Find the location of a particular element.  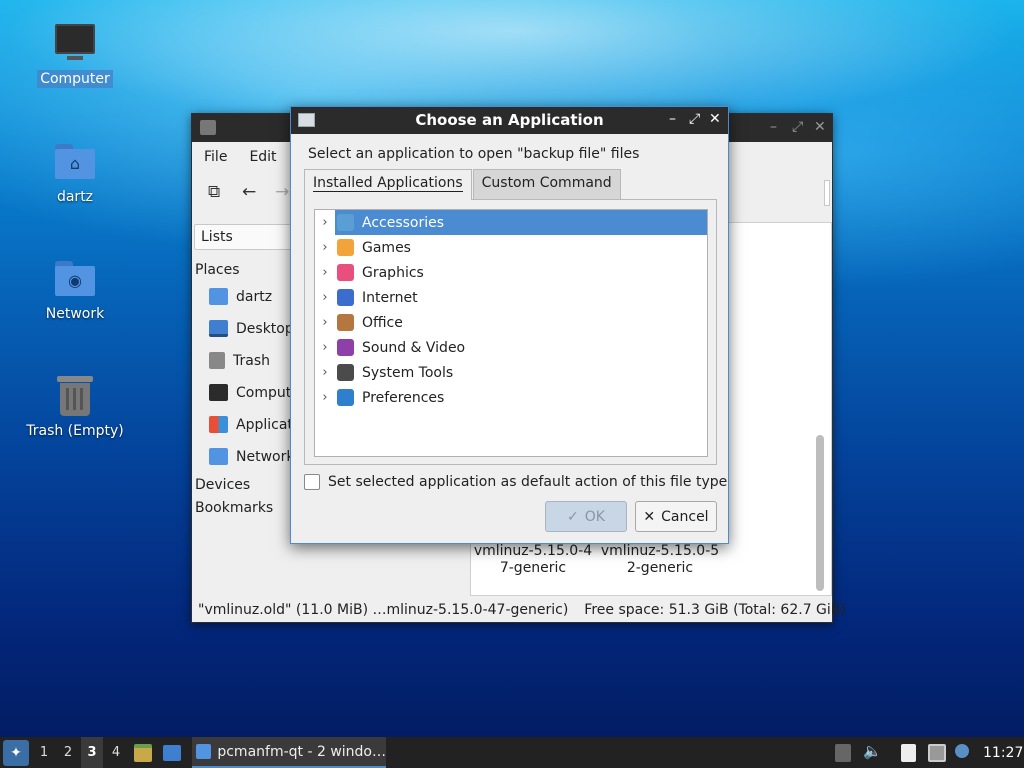

file-item: vmlinuz-5.15.0-5 2-generic is located at coordinates (660, 560).